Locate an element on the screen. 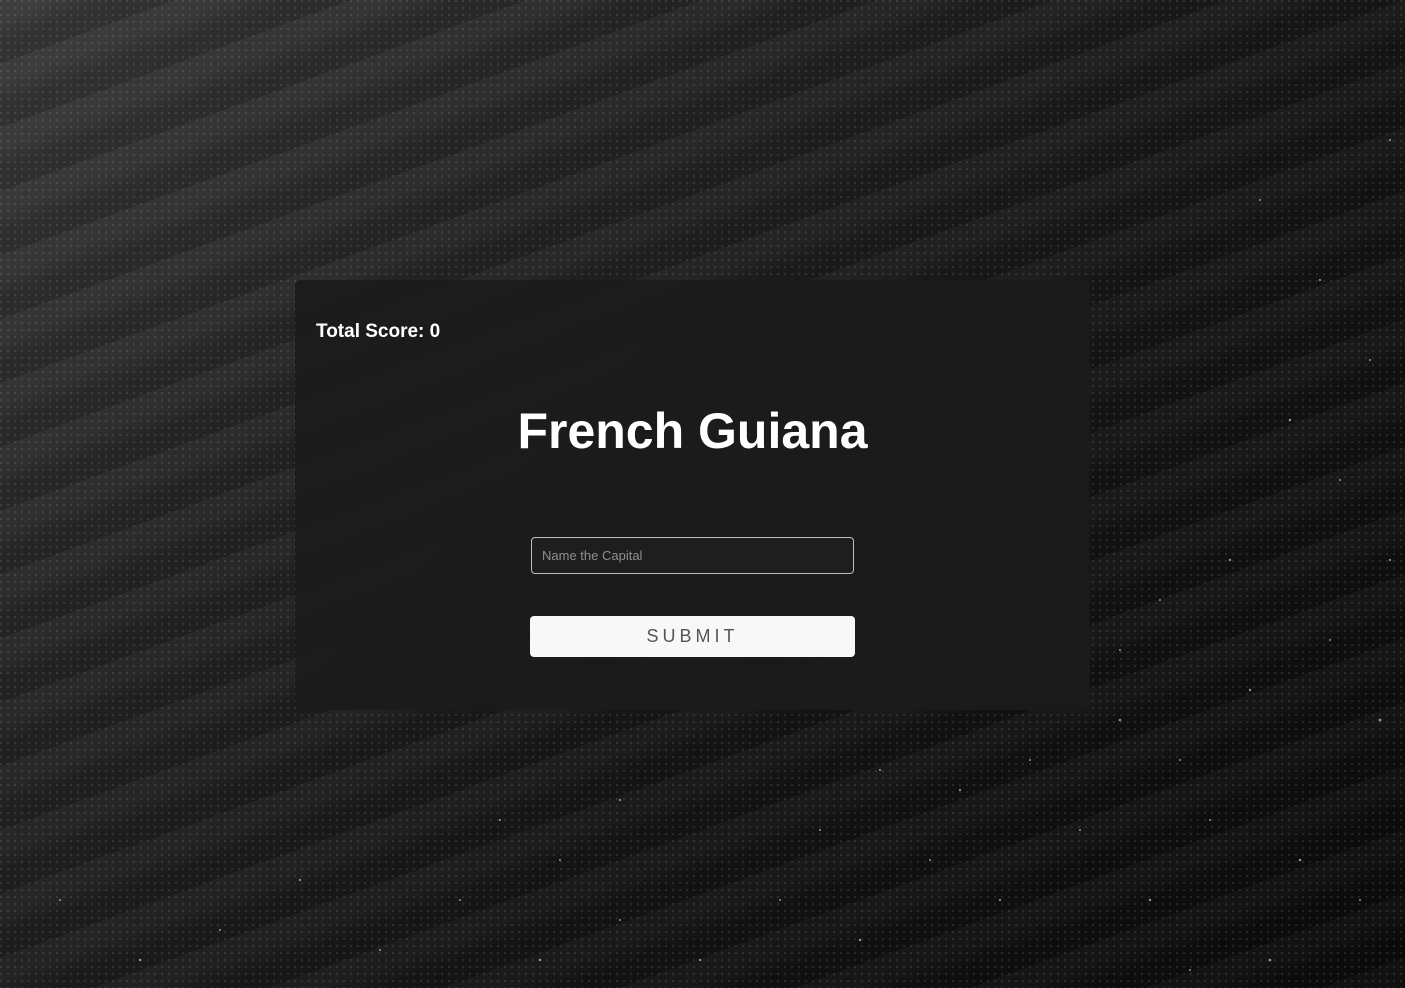 This screenshot has height=988, width=1405. country-name: French Guiana is located at coordinates (692, 431).